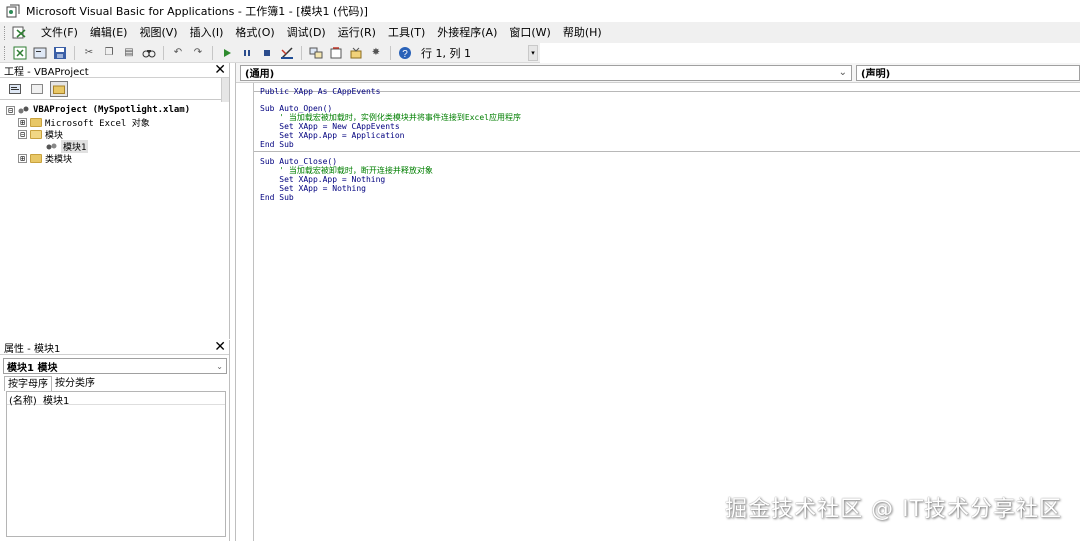 Image resolution: width=1080 pixels, height=541 pixels. Describe the element at coordinates (129, 53) in the screenshot. I see `paste-icon: ▤` at that location.